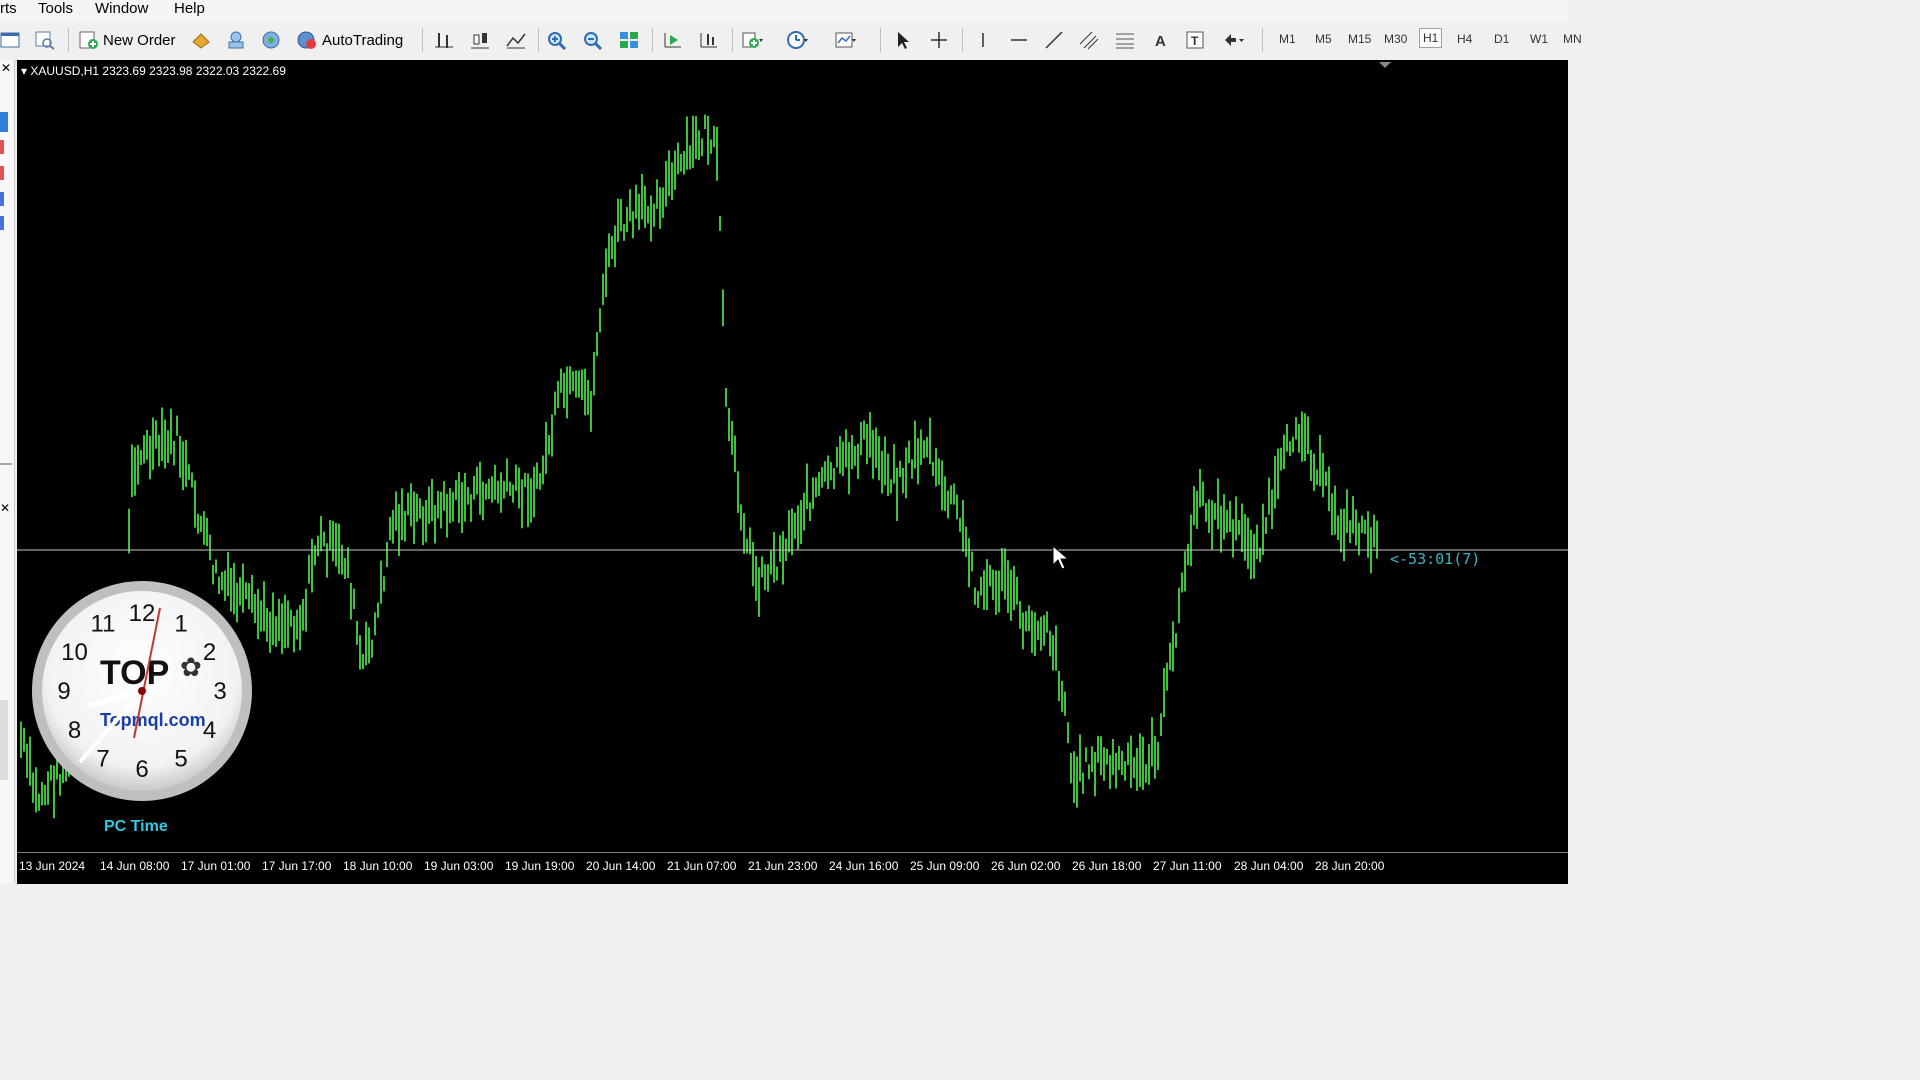 Image resolution: width=1920 pixels, height=1080 pixels. I want to click on clock-number: 12, so click(142, 613).